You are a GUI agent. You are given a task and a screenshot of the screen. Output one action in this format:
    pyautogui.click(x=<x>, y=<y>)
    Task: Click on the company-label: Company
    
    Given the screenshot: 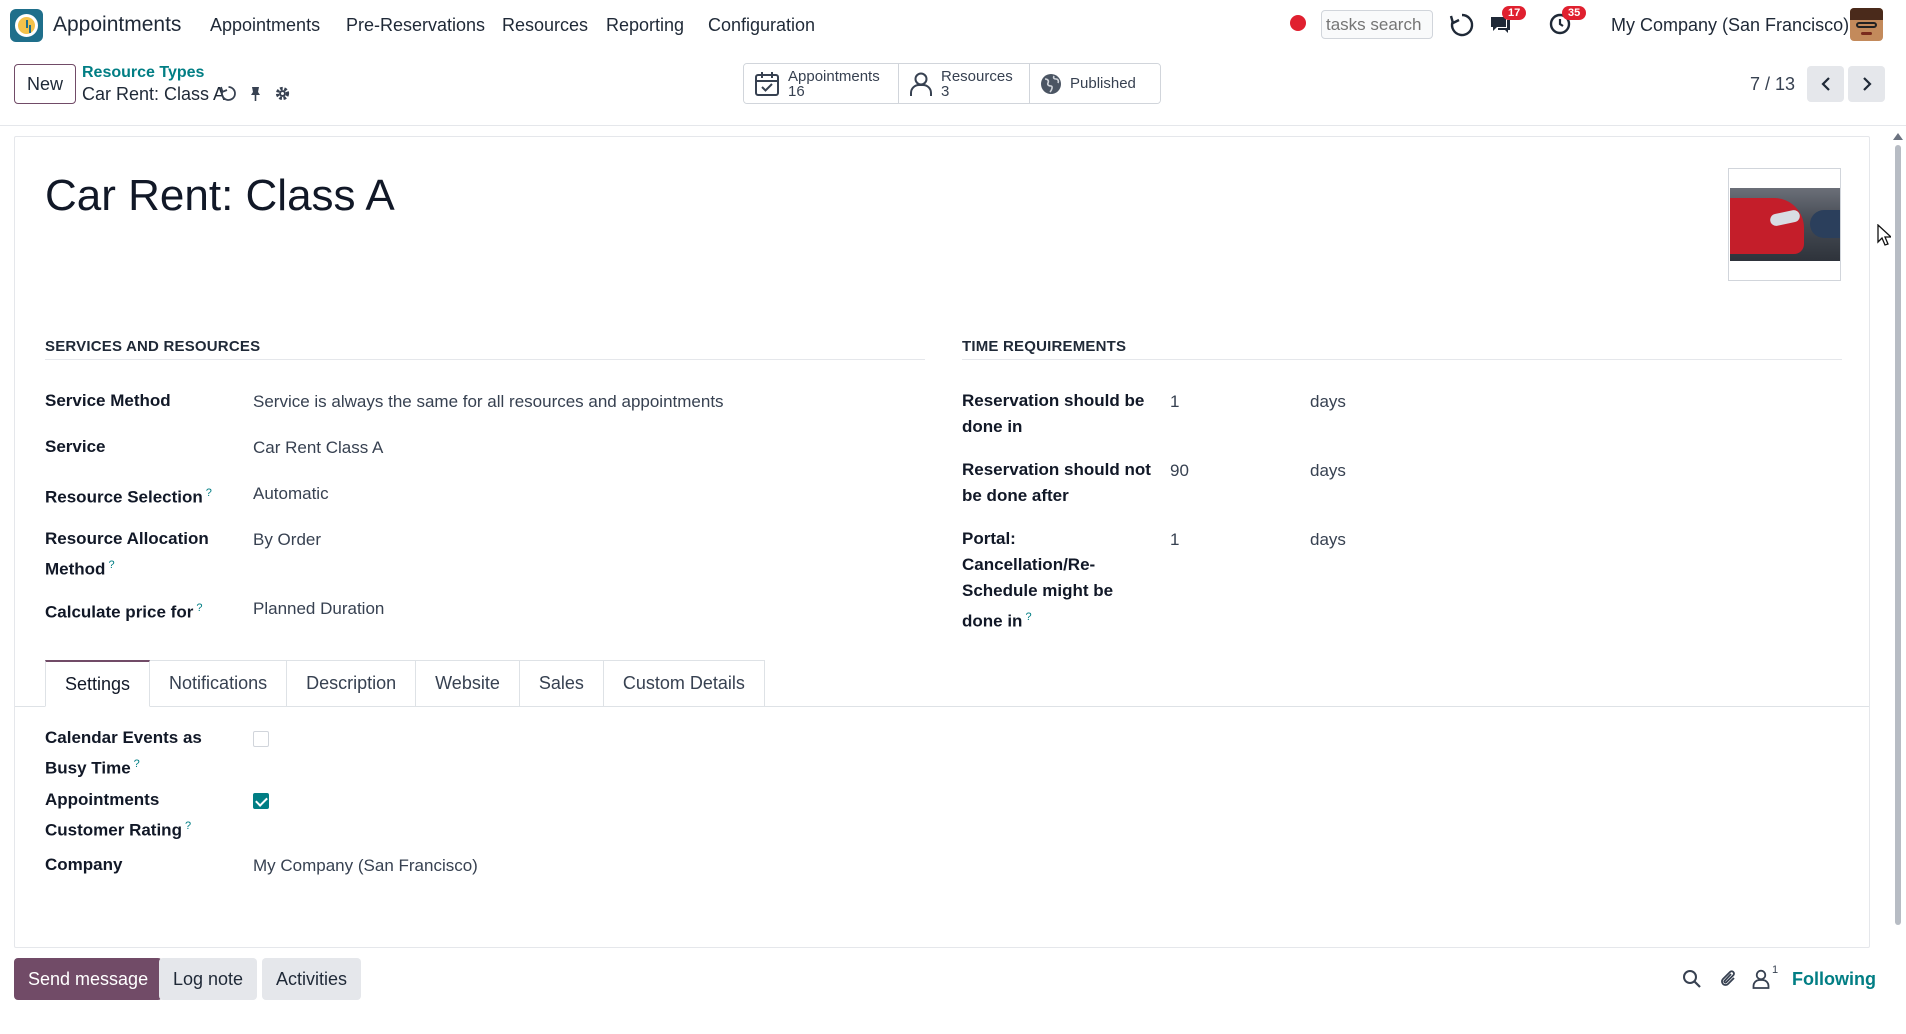 What is the action you would take?
    pyautogui.click(x=84, y=864)
    